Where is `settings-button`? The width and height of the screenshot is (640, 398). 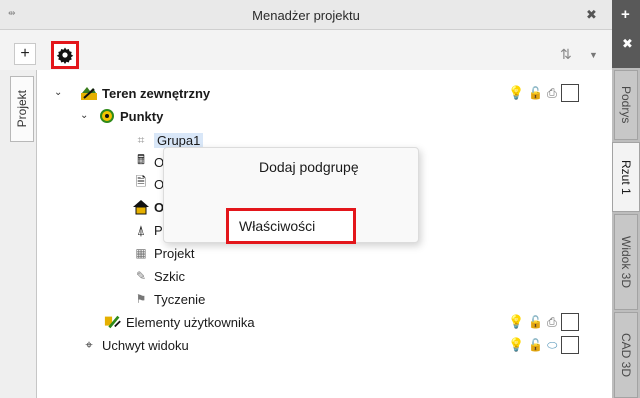 settings-button is located at coordinates (65, 55).